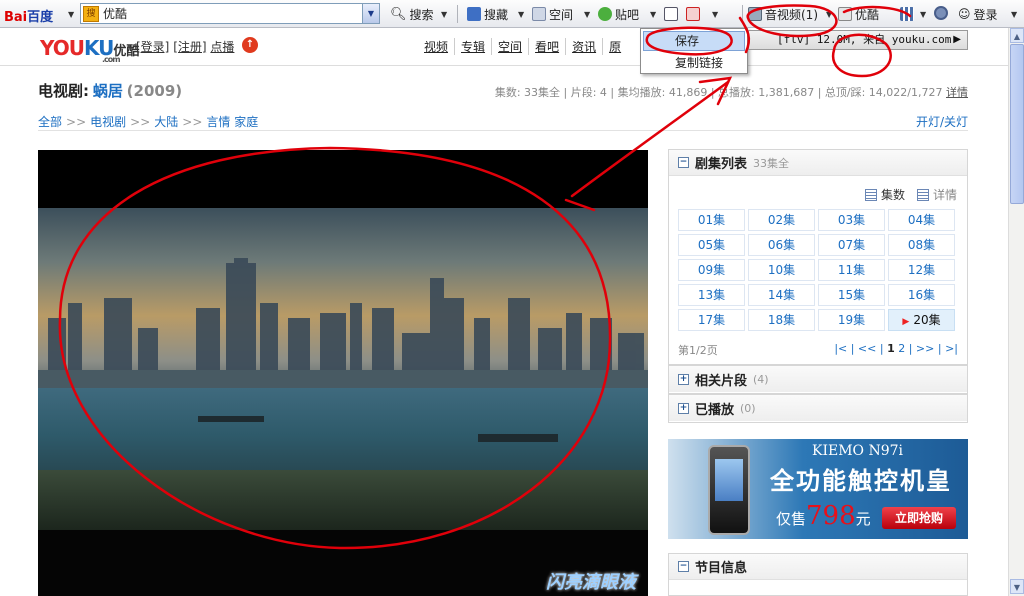 This screenshot has width=1024, height=596. Describe the element at coordinates (921, 295) in the screenshot. I see `episode-link: 16集` at that location.